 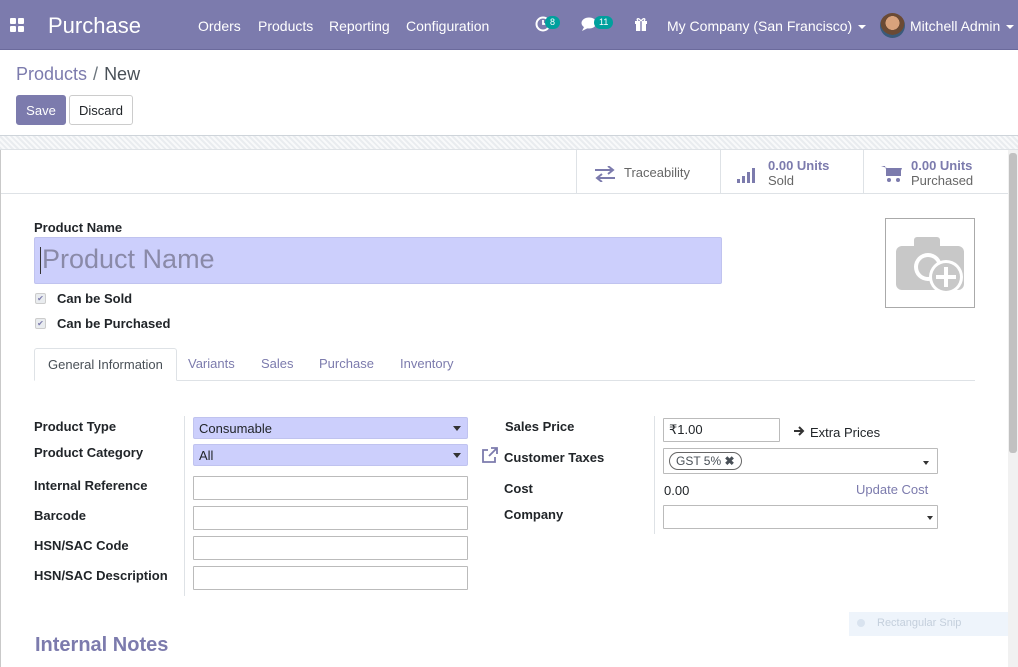 What do you see at coordinates (94, 26) in the screenshot?
I see `app-brand: Purchase` at bounding box center [94, 26].